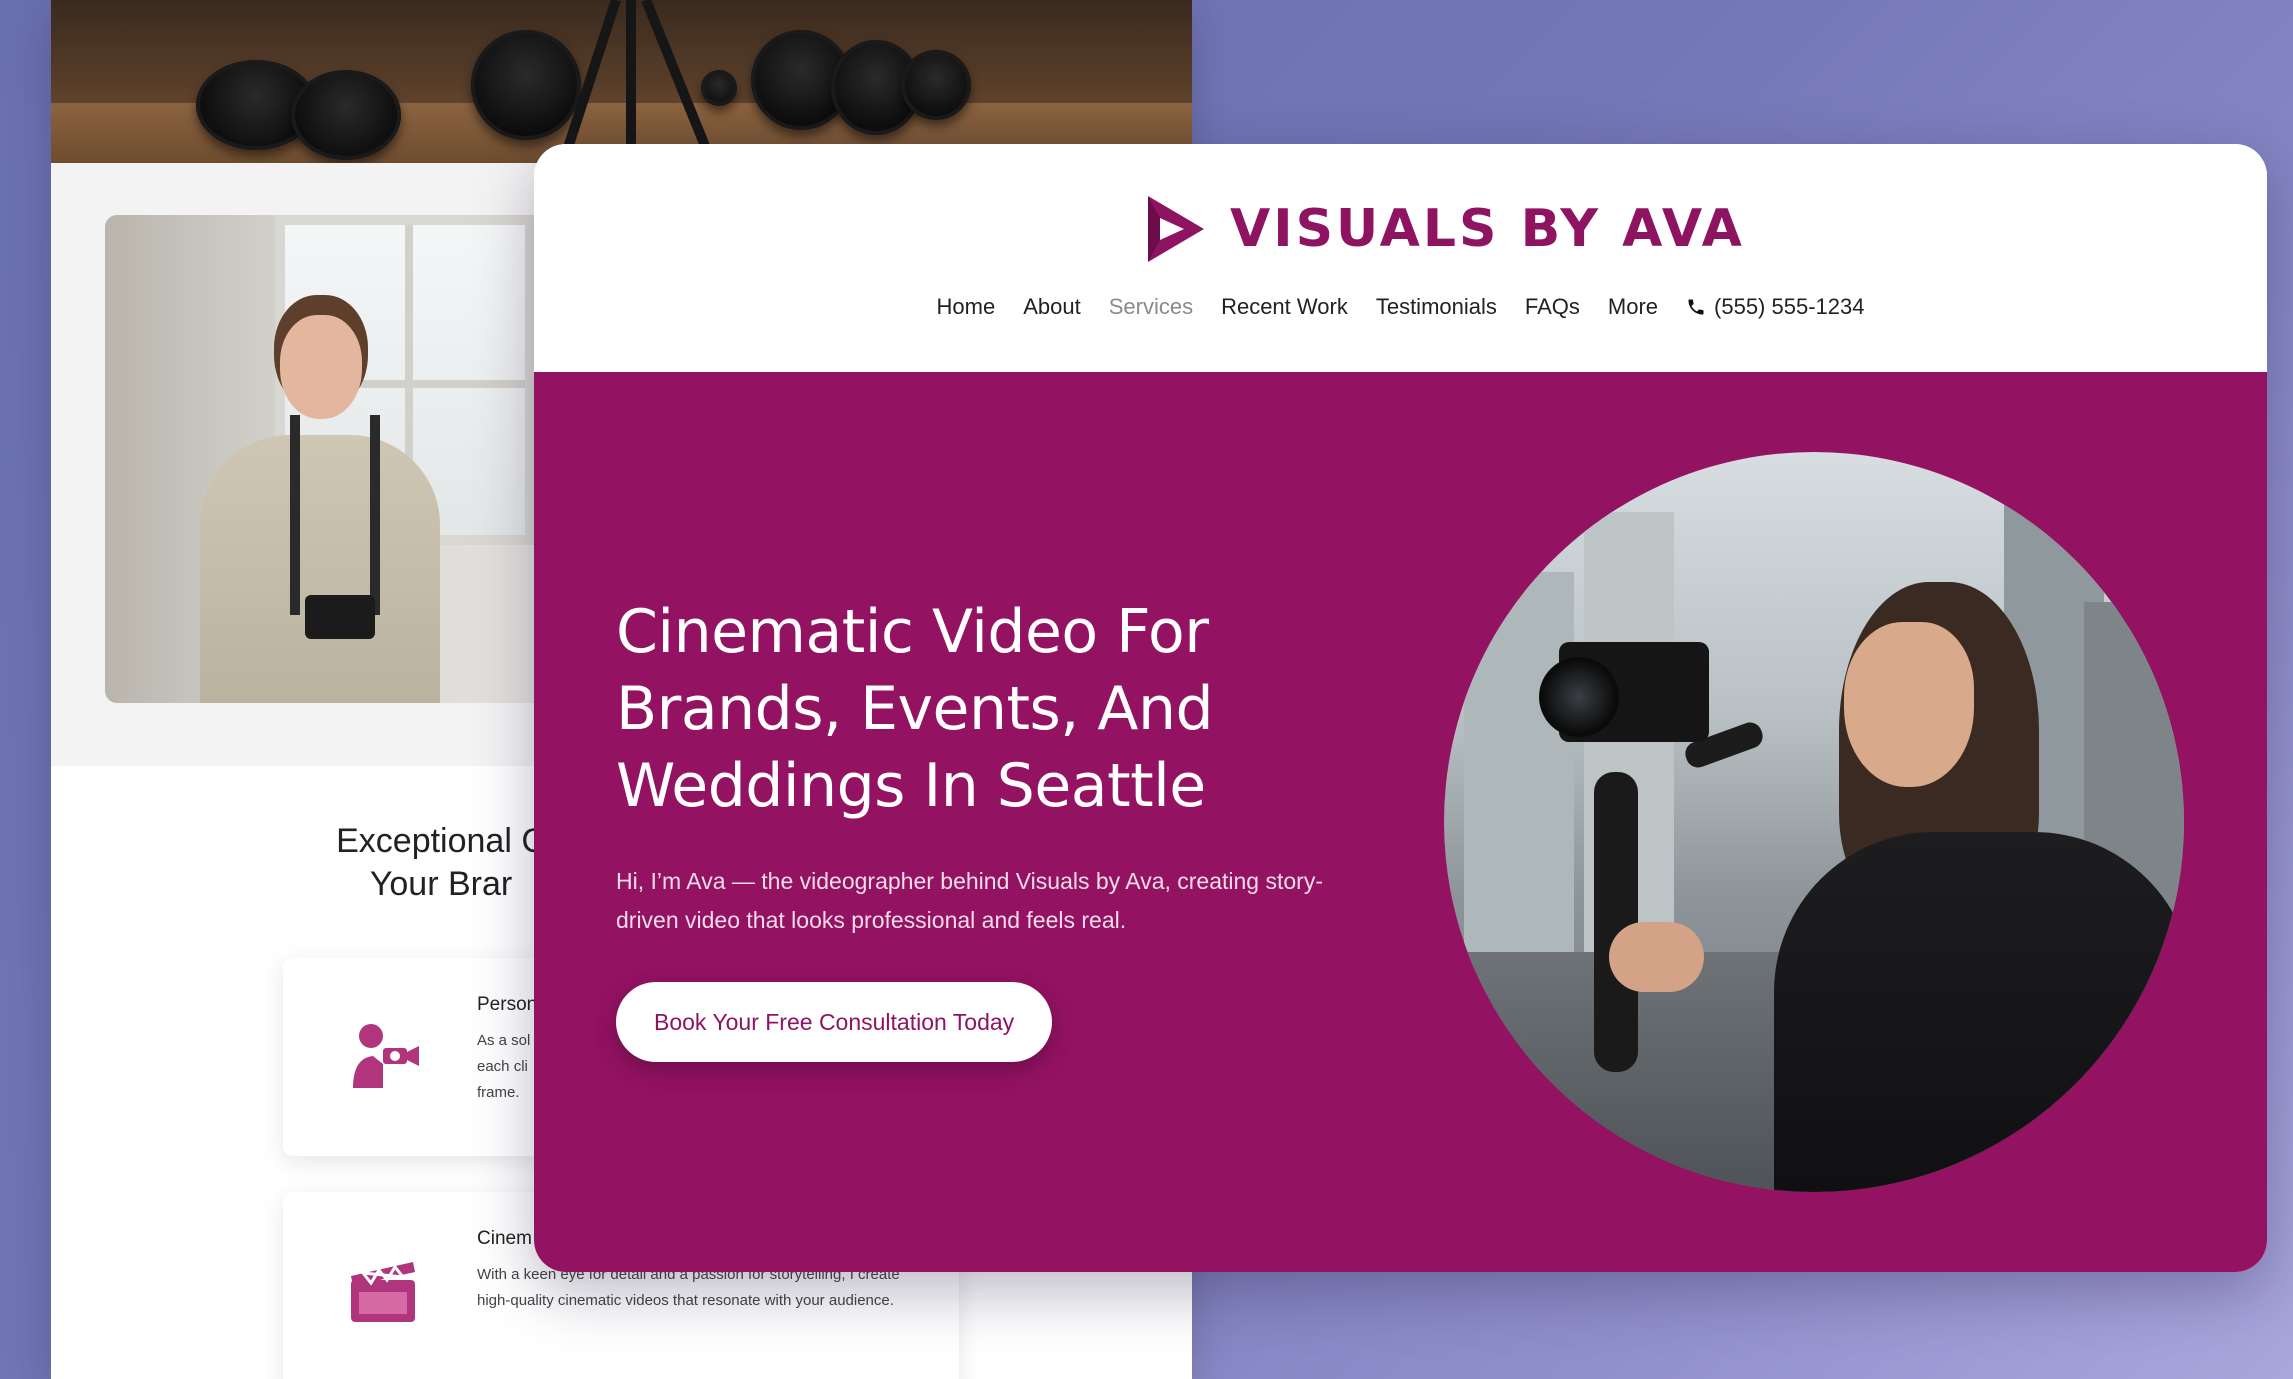 This screenshot has height=1379, width=2293. What do you see at coordinates (1052, 307) in the screenshot?
I see `nav-about: About` at bounding box center [1052, 307].